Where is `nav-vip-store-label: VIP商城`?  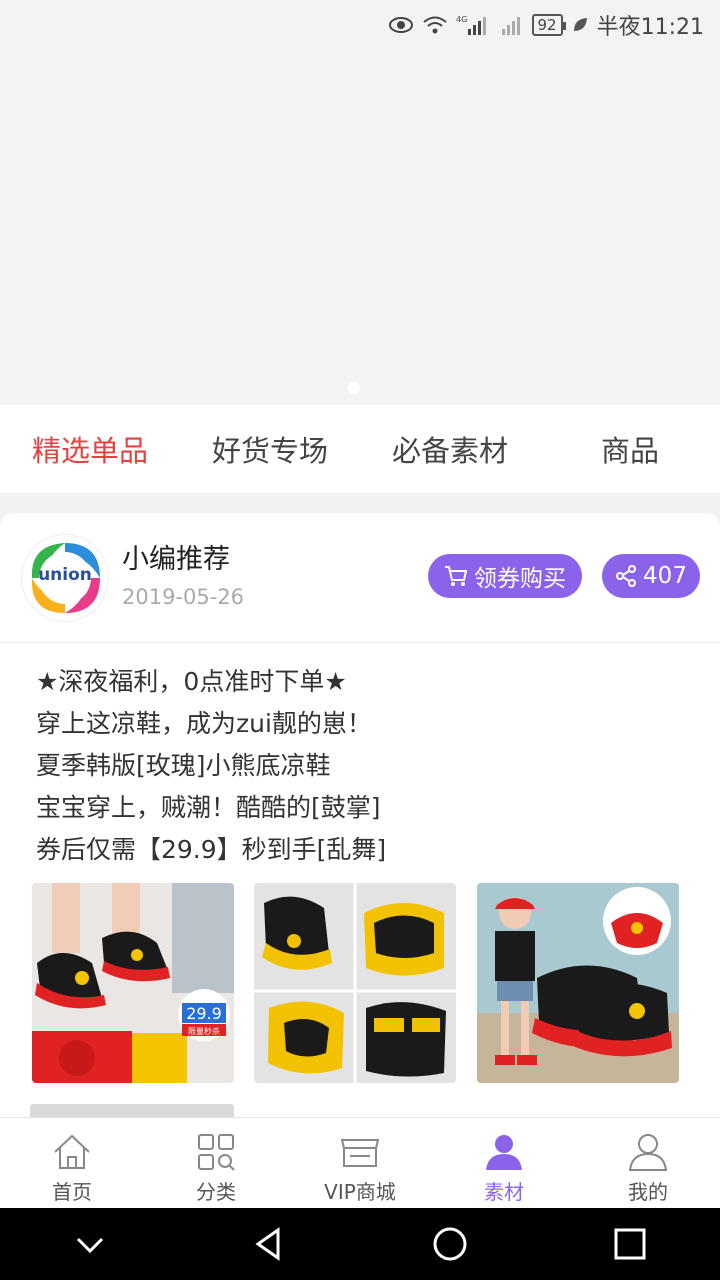
nav-vip-store-label: VIP商城 is located at coordinates (360, 1192).